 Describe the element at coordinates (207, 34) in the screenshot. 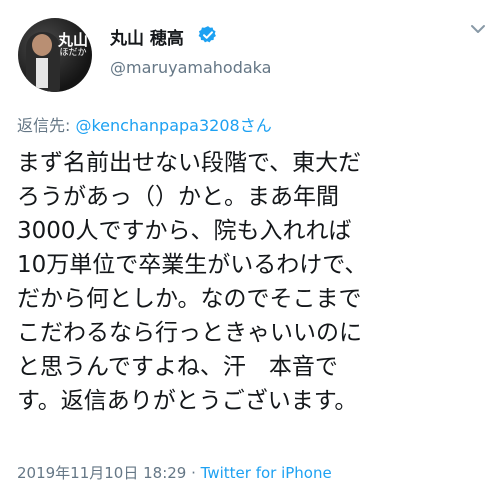

I see `verified-badge-icon` at that location.